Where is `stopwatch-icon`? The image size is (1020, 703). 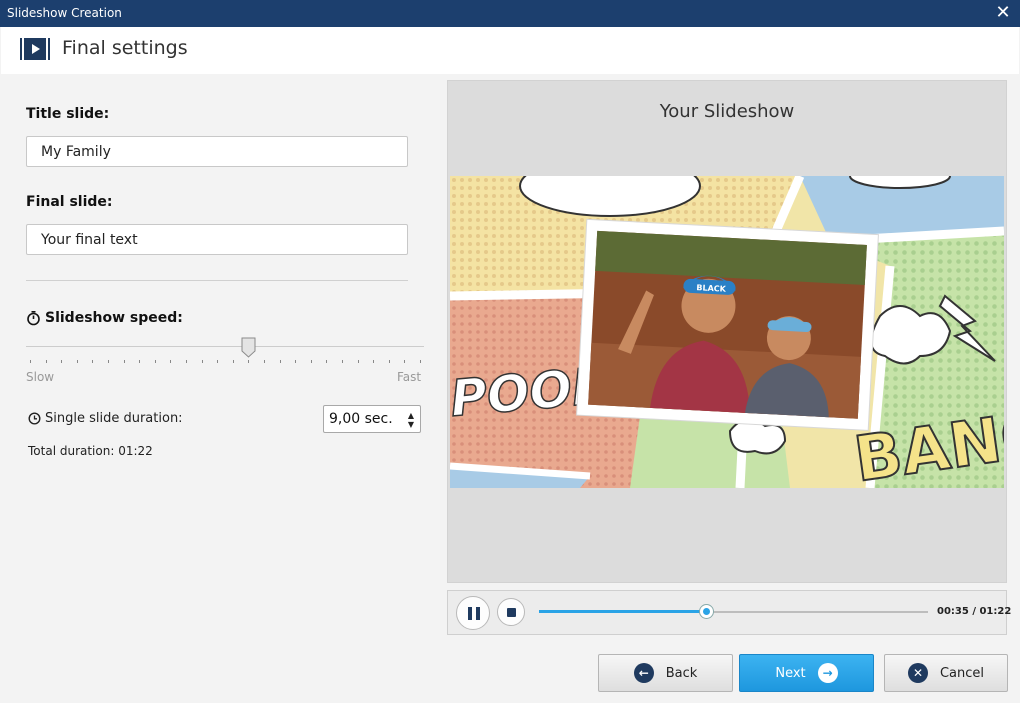
stopwatch-icon is located at coordinates (33, 318).